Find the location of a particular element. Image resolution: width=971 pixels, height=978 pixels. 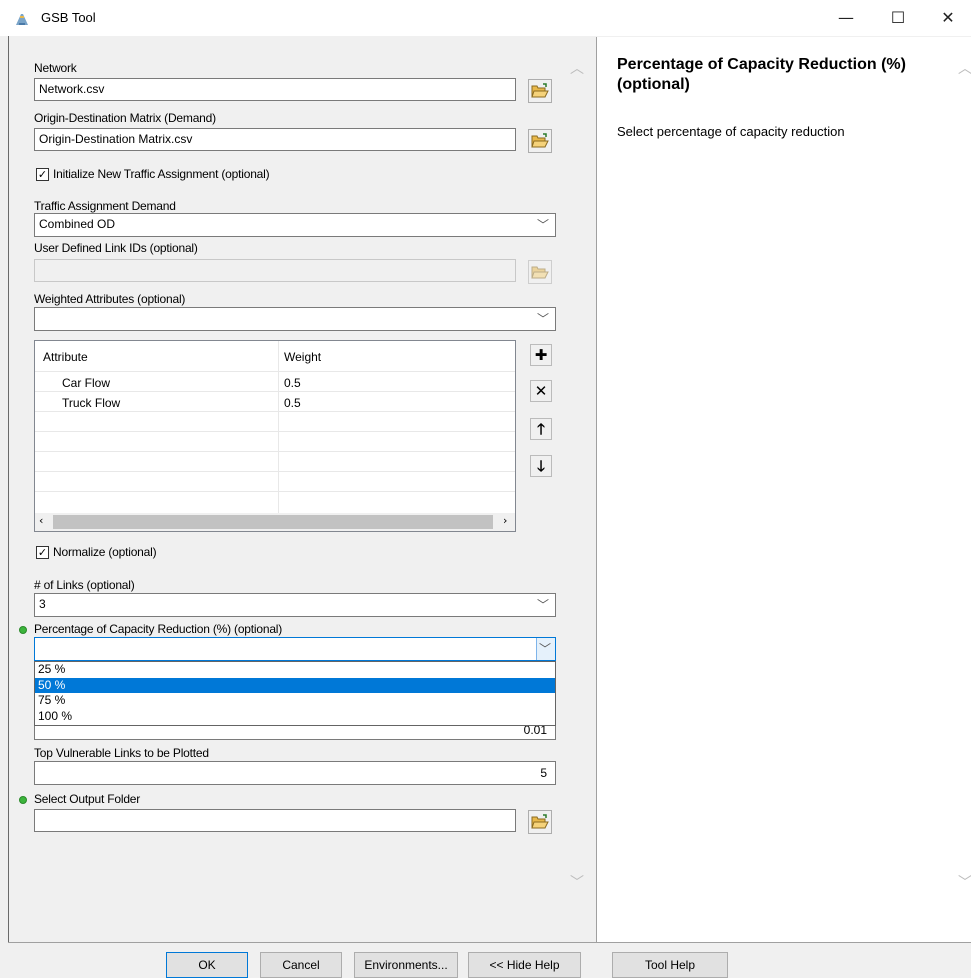

table-cell-attribute: Truck Flow is located at coordinates (91, 403).